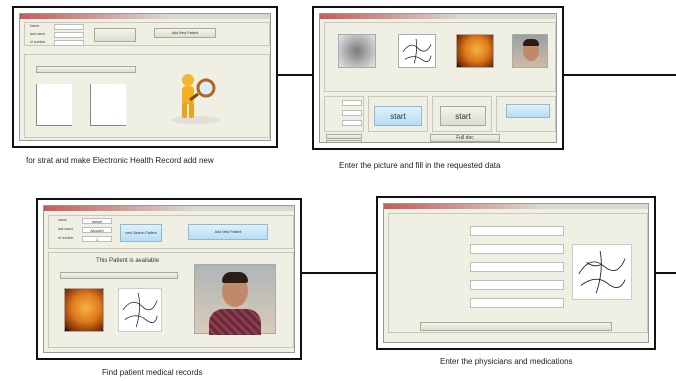 Image resolution: width=676 pixels, height=381 pixels. What do you see at coordinates (97, 230) in the screenshot?
I see `last-name-field: Alizadeh` at bounding box center [97, 230].